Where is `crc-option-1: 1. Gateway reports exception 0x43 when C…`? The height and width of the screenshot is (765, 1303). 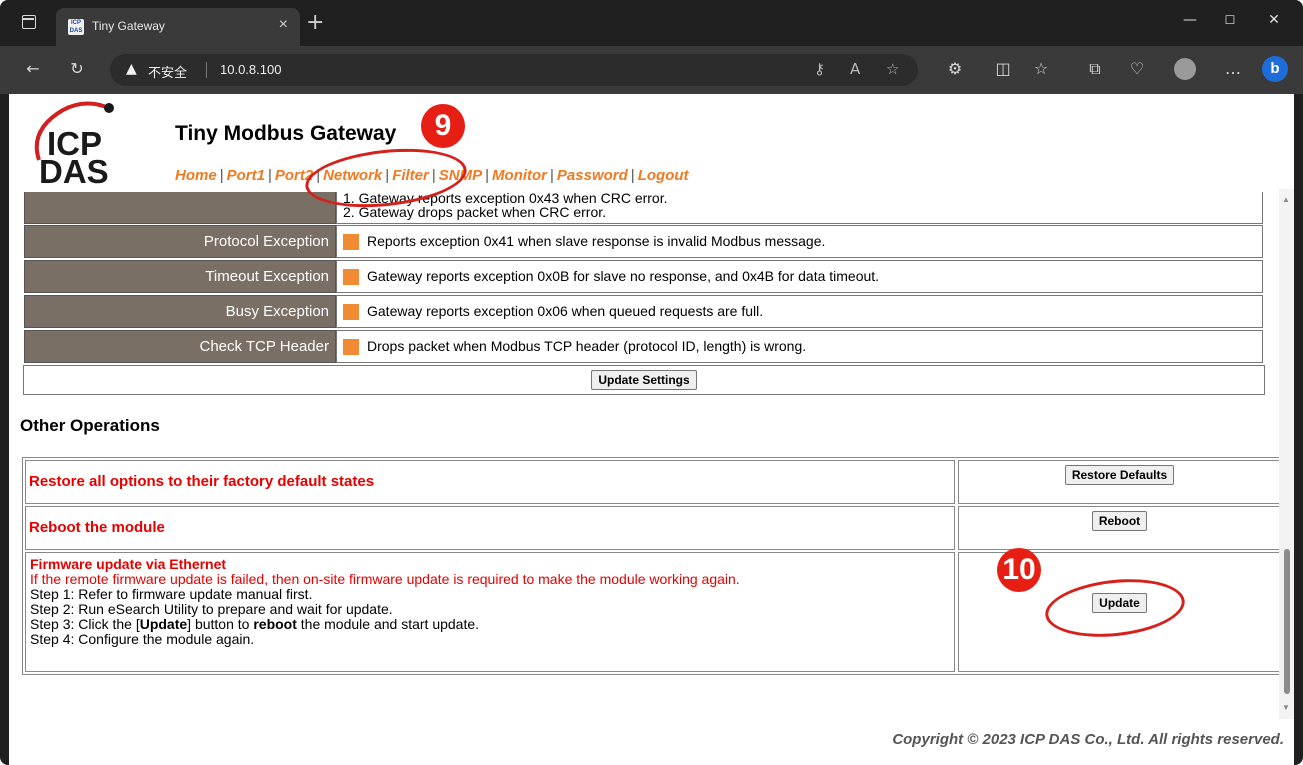 crc-option-1: 1. Gateway reports exception 0x43 when C… is located at coordinates (505, 198).